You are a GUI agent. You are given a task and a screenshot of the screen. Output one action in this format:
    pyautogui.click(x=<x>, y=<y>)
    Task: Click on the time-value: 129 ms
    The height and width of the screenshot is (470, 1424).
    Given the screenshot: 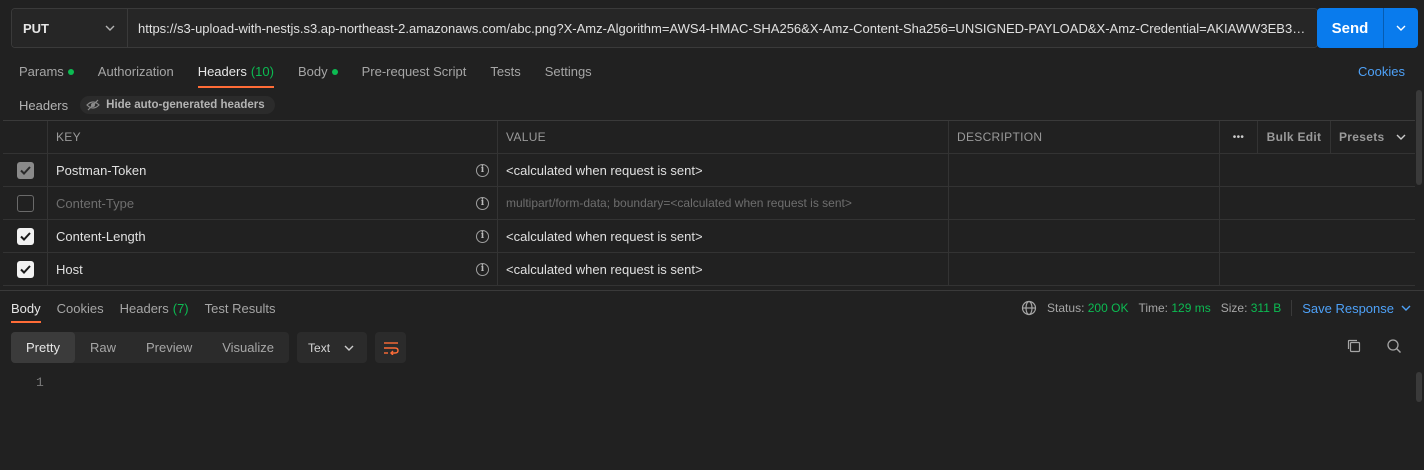 What is the action you would take?
    pyautogui.click(x=1190, y=308)
    